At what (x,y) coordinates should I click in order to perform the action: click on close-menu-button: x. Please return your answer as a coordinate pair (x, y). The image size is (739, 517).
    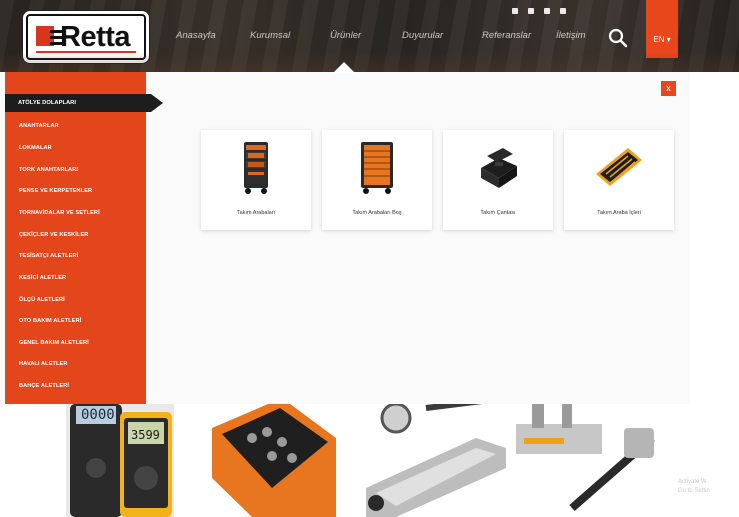
    Looking at the image, I should click on (668, 88).